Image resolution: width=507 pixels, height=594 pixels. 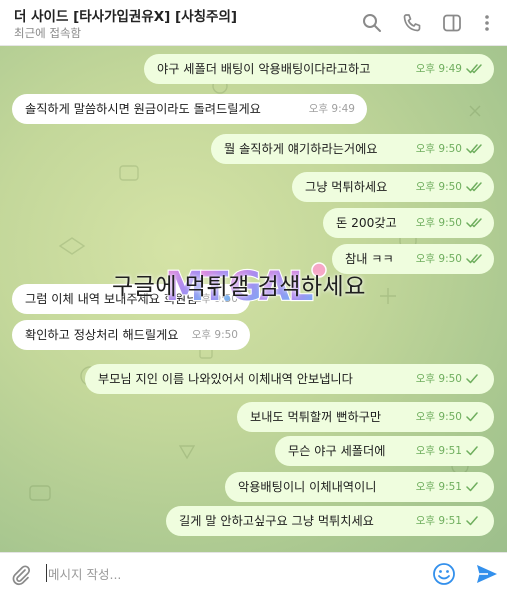 What do you see at coordinates (307, 487) in the screenshot?
I see `message-text: 악용배팅이니 이체내역이니` at bounding box center [307, 487].